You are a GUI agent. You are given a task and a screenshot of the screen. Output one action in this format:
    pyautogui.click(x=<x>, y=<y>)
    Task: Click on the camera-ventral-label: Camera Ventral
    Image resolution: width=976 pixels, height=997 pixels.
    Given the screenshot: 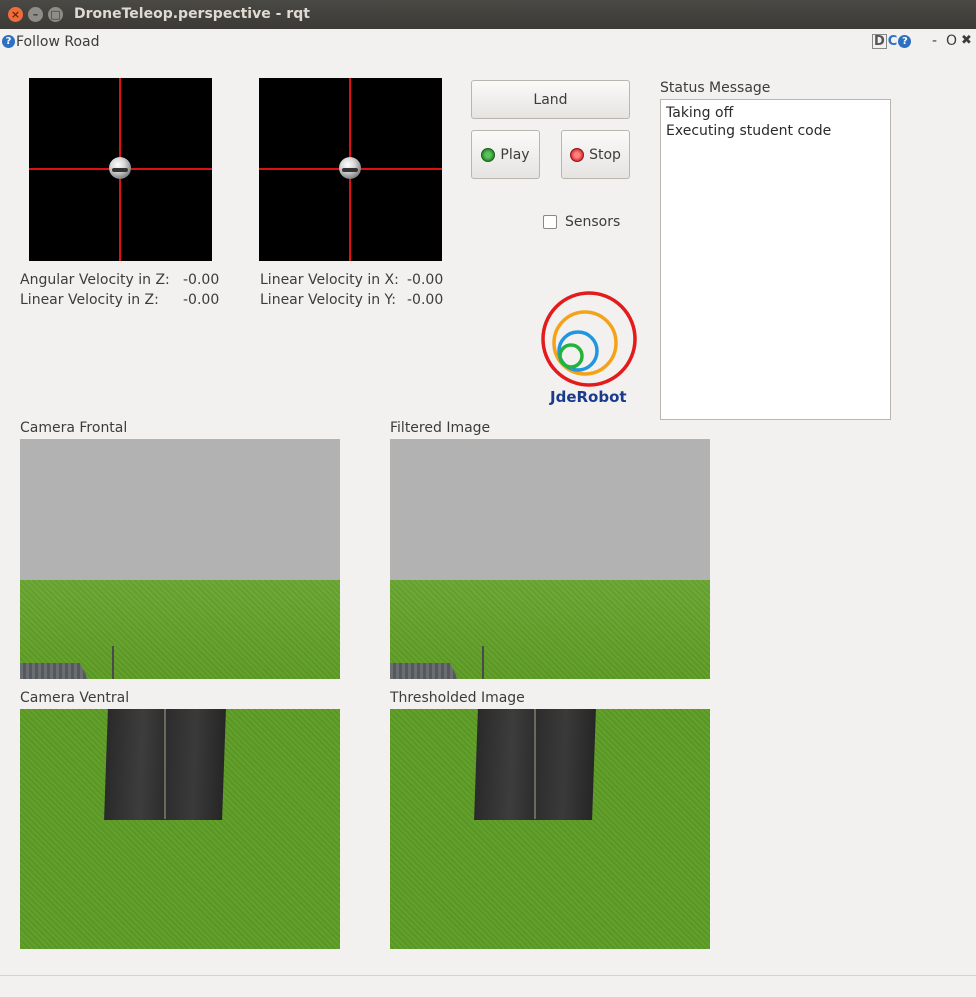 What is the action you would take?
    pyautogui.click(x=75, y=698)
    